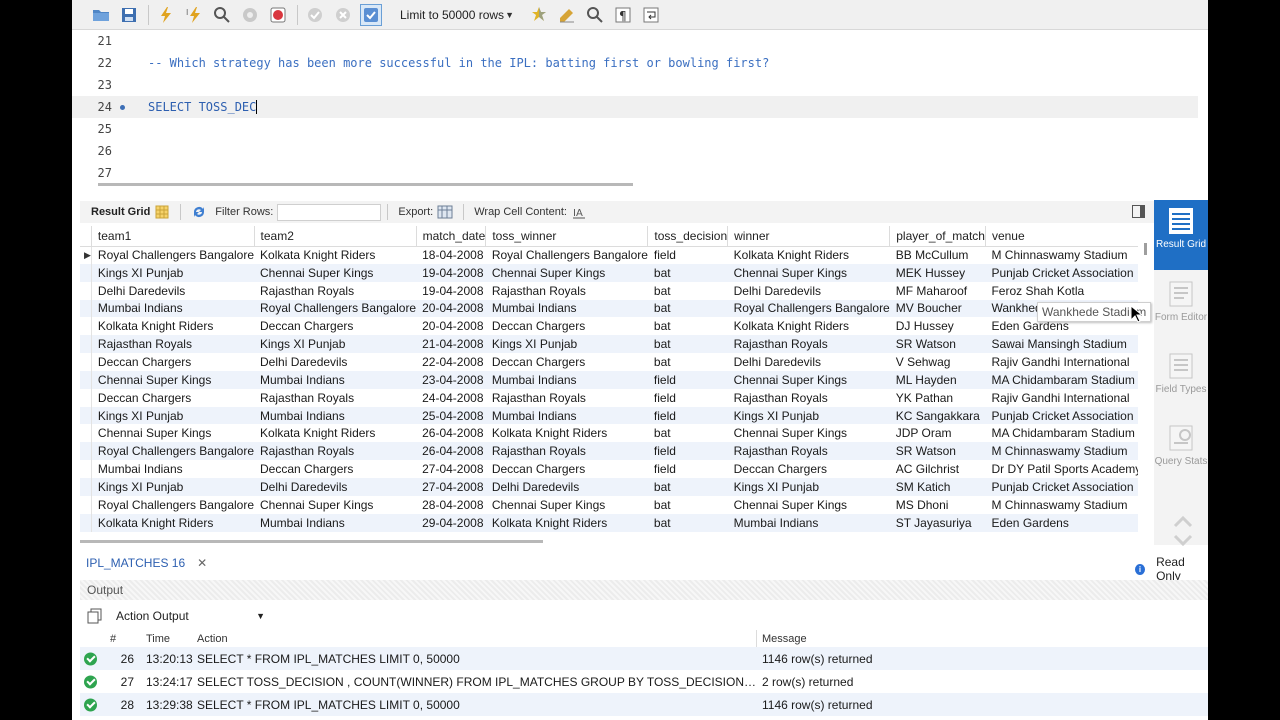  I want to click on invisible-chars-icon: ¶, so click(623, 15).